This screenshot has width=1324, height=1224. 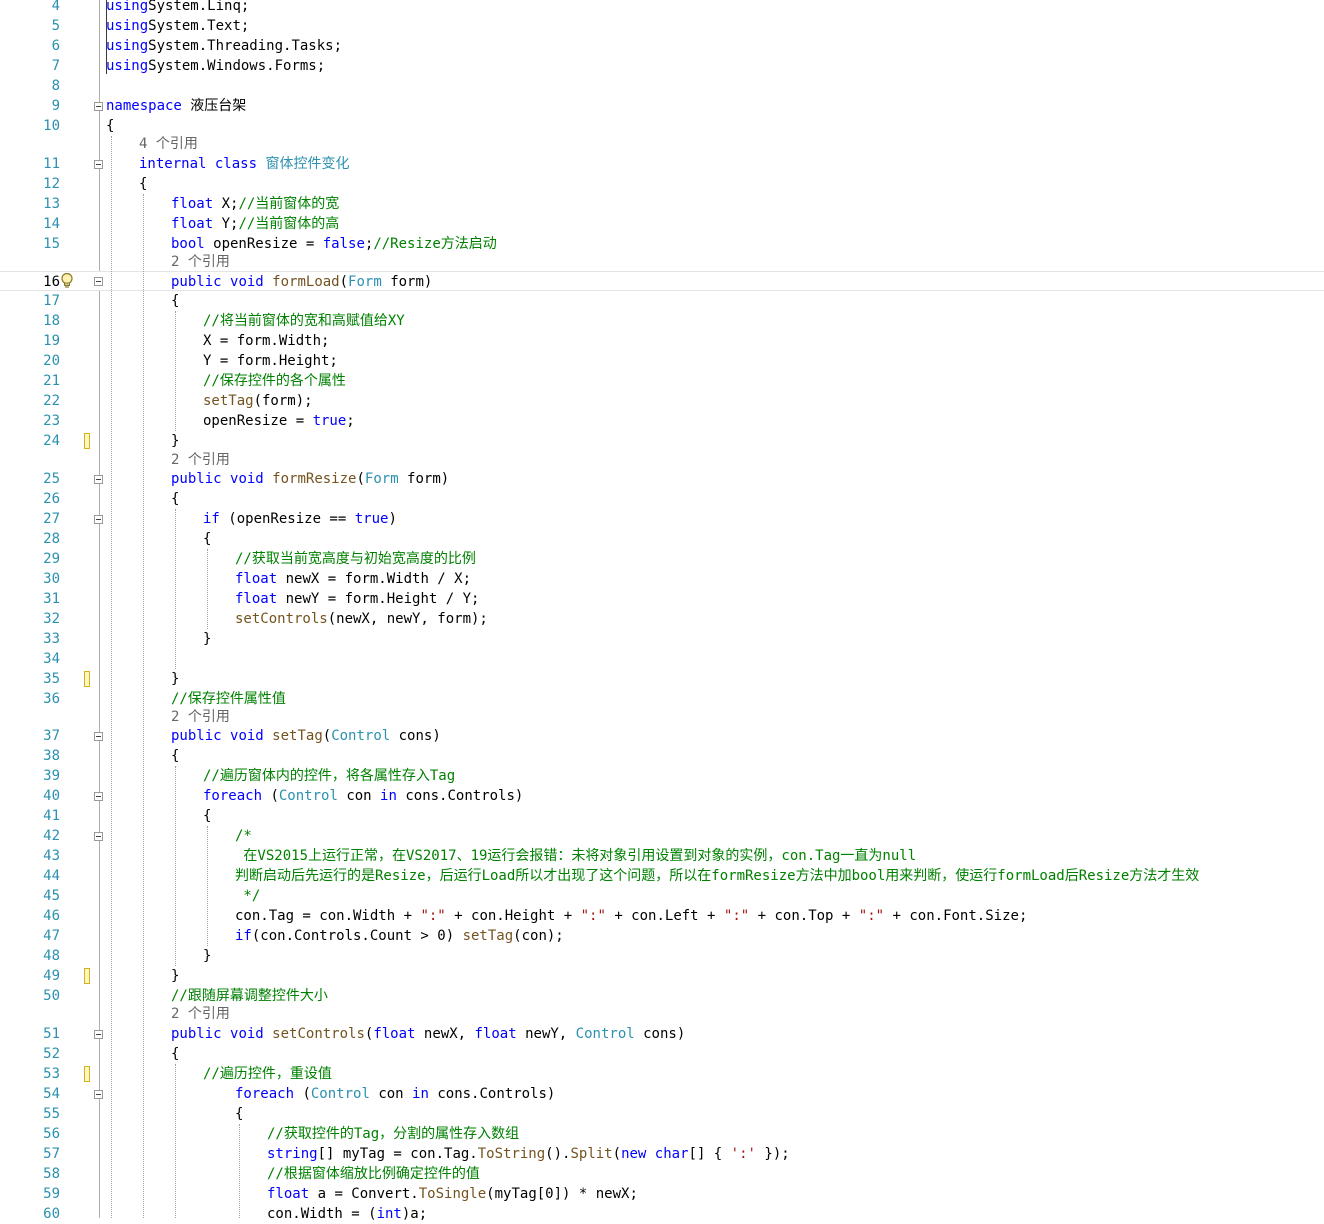 What do you see at coordinates (662, 1214) in the screenshot?
I see `code-line: 60 con.Width = (int)a;` at bounding box center [662, 1214].